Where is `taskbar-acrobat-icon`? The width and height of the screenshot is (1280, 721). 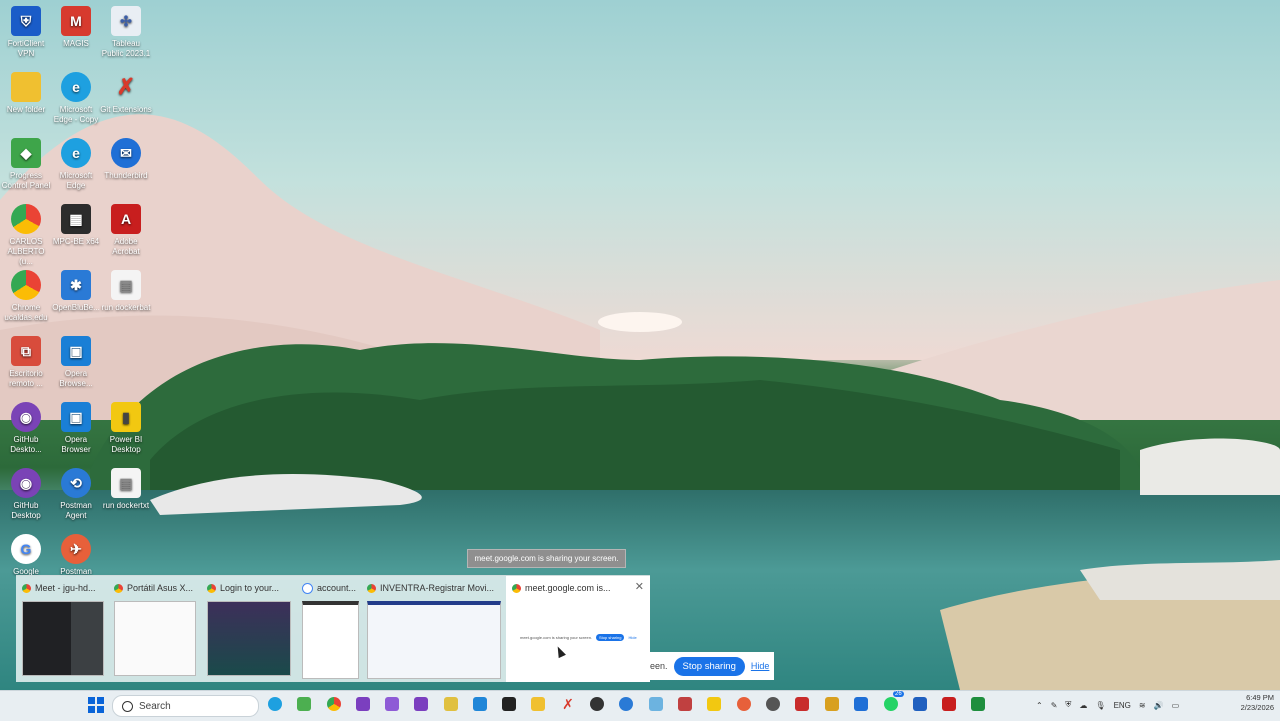 taskbar-acrobat-icon is located at coordinates (949, 704).